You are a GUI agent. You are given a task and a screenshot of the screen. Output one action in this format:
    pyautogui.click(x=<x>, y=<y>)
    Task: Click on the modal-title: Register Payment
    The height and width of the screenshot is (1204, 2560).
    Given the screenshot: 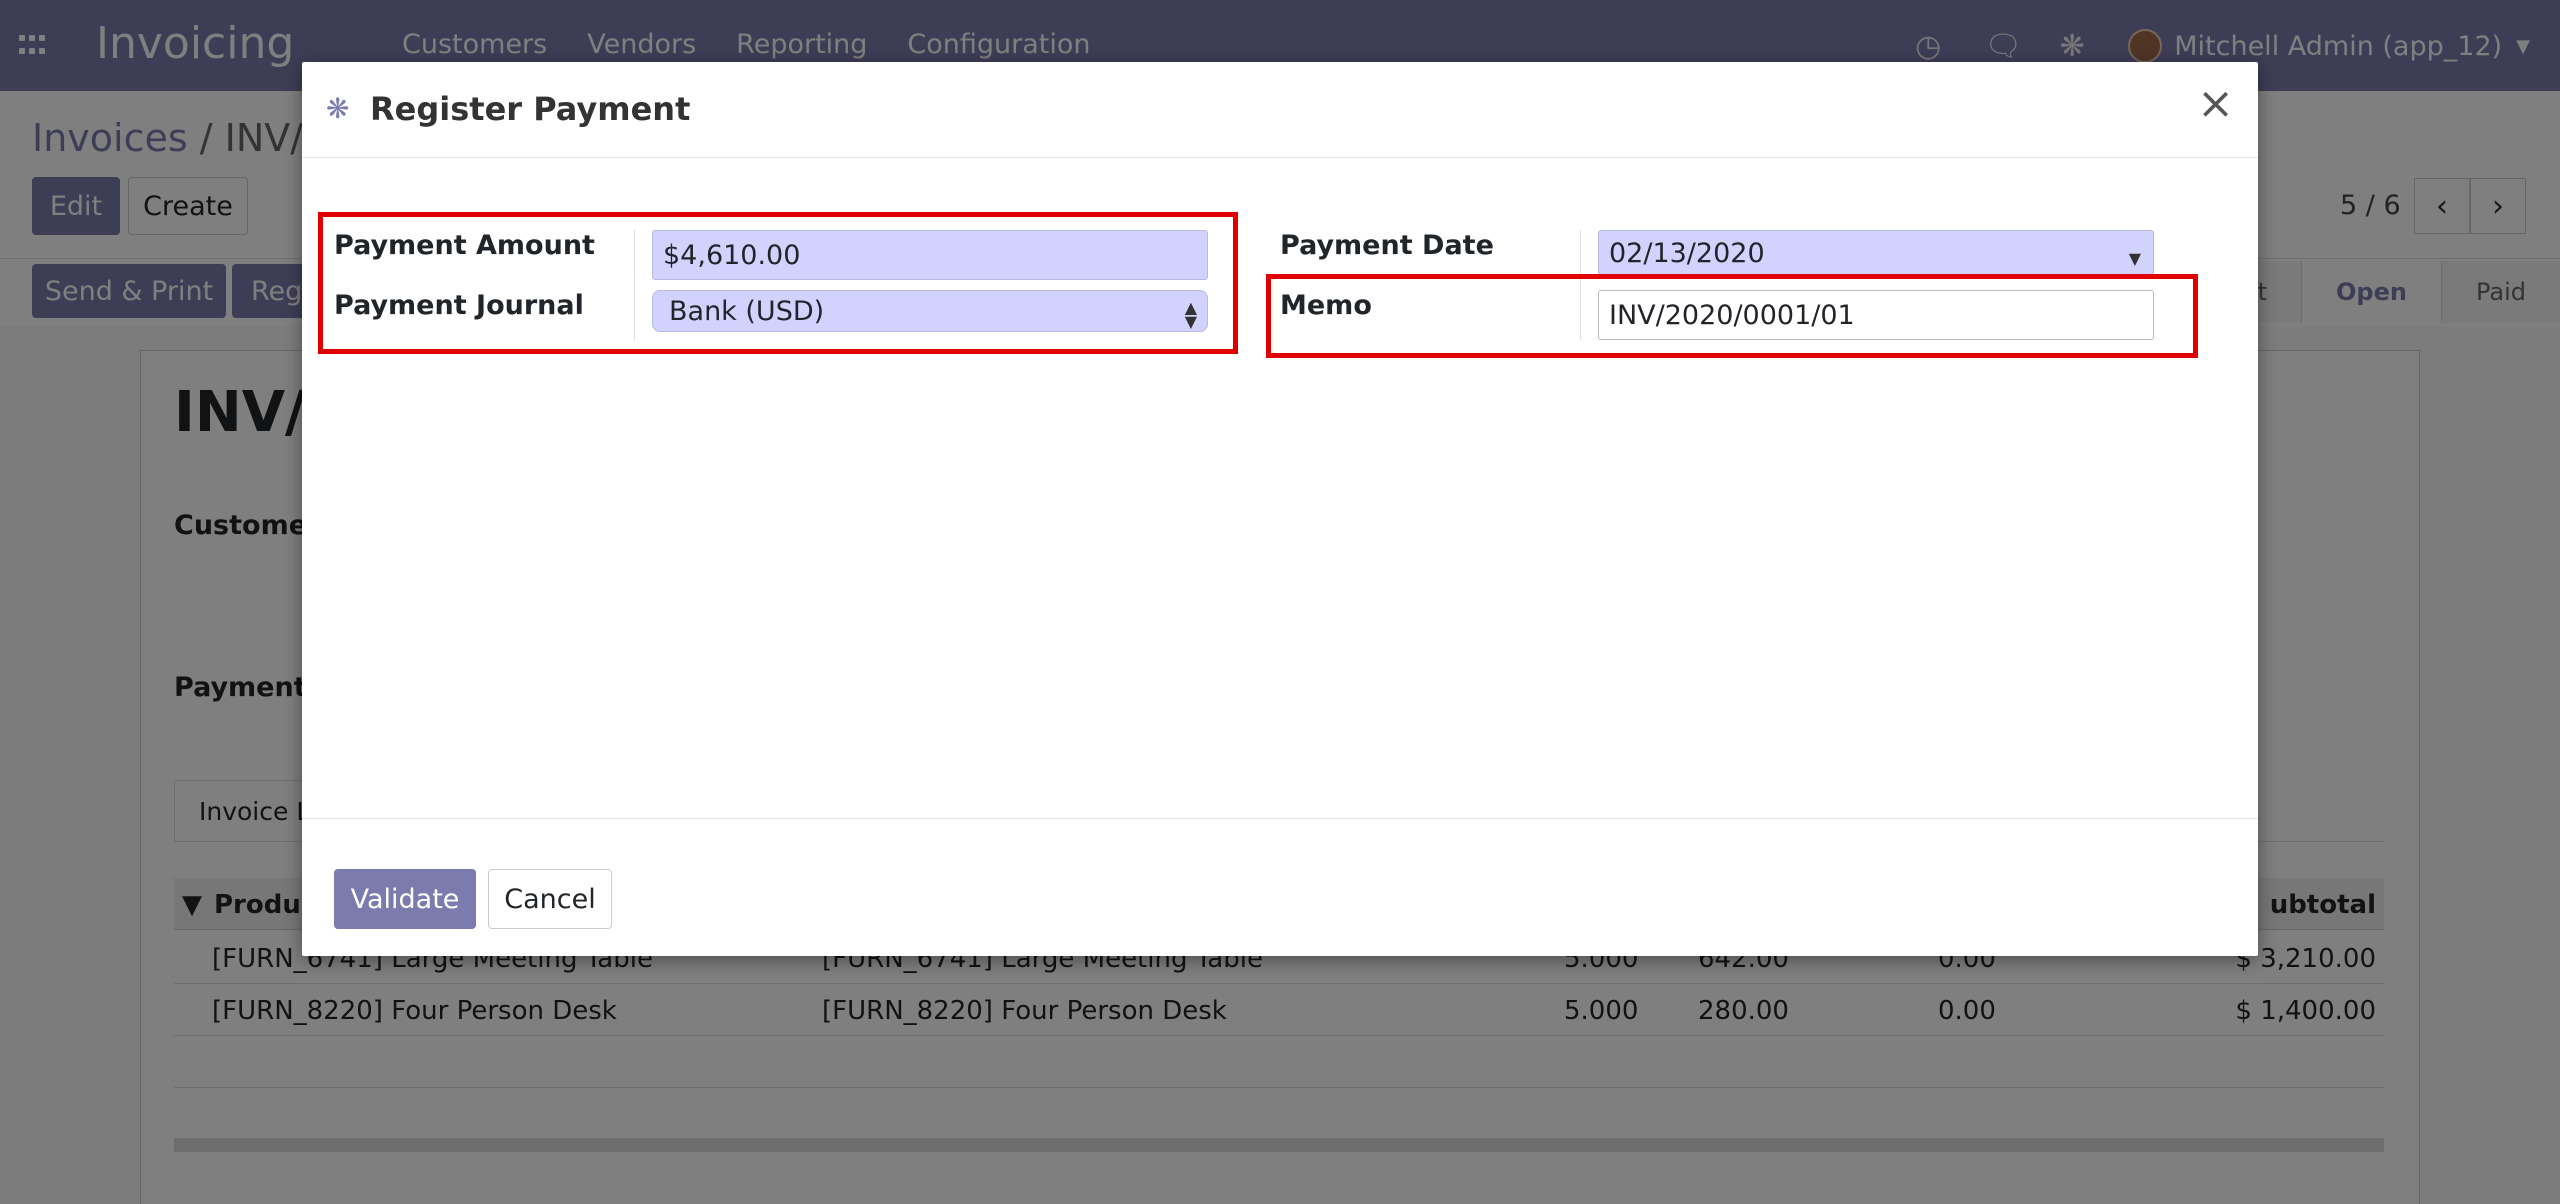 What is the action you would take?
    pyautogui.click(x=530, y=109)
    